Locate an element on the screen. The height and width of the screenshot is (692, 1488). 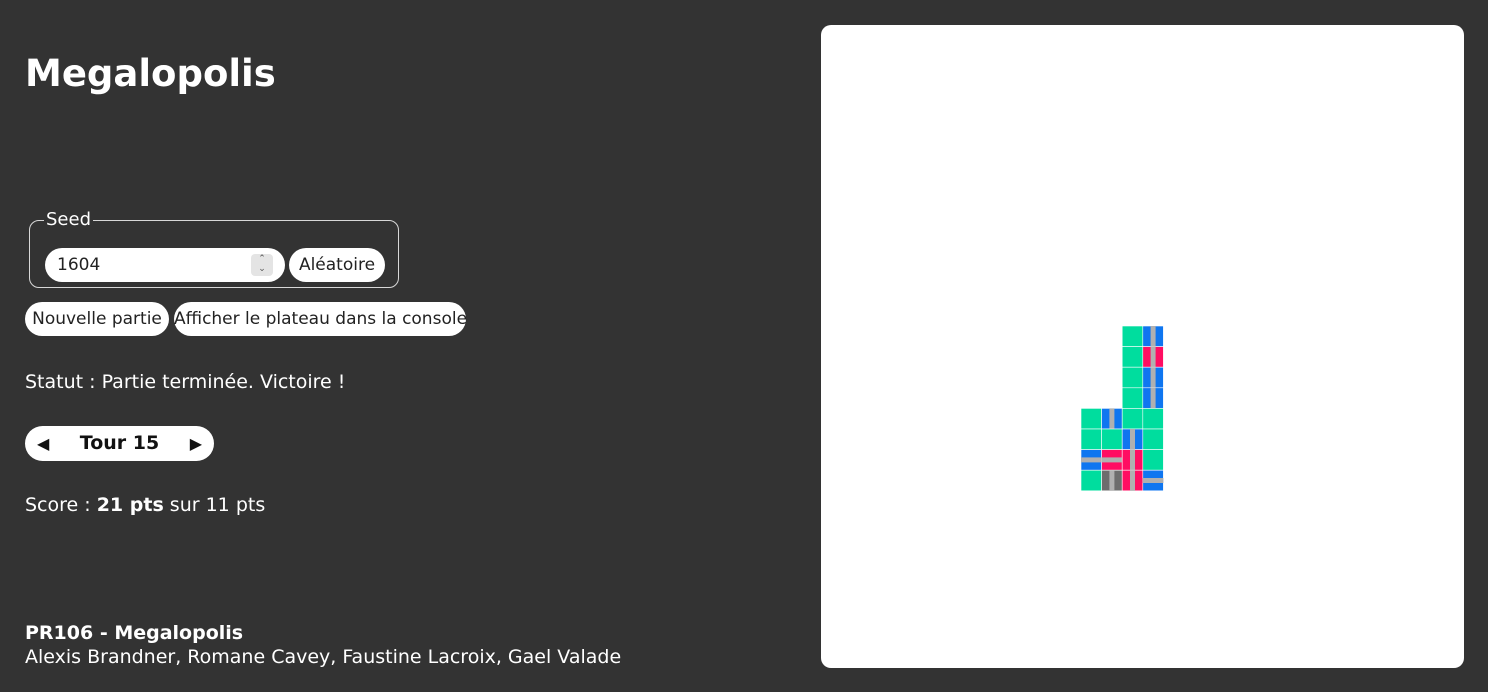
next-turn-icon: ▶ is located at coordinates (196, 443).